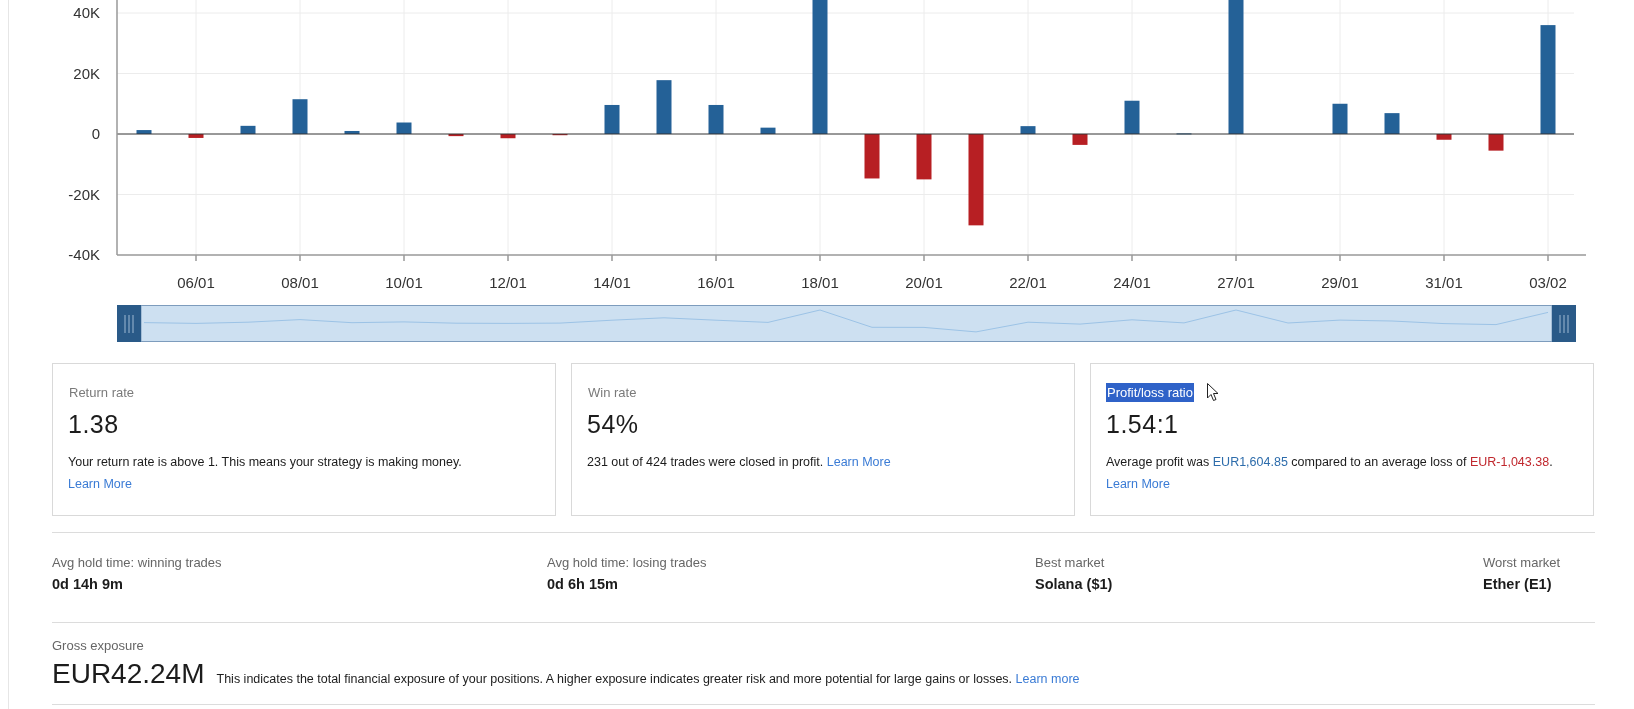 The image size is (1634, 709). I want to click on y-axis-label: 0, so click(95, 133).